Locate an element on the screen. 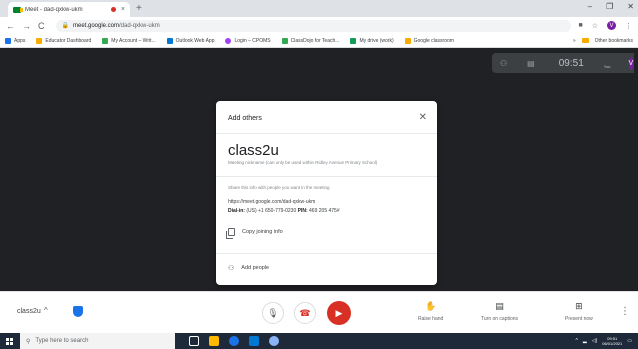 Image resolution: width=638 pixels, height=349 pixels. meet-top-right-panel: ⚇ ▤ 09:51 You V is located at coordinates (563, 63).